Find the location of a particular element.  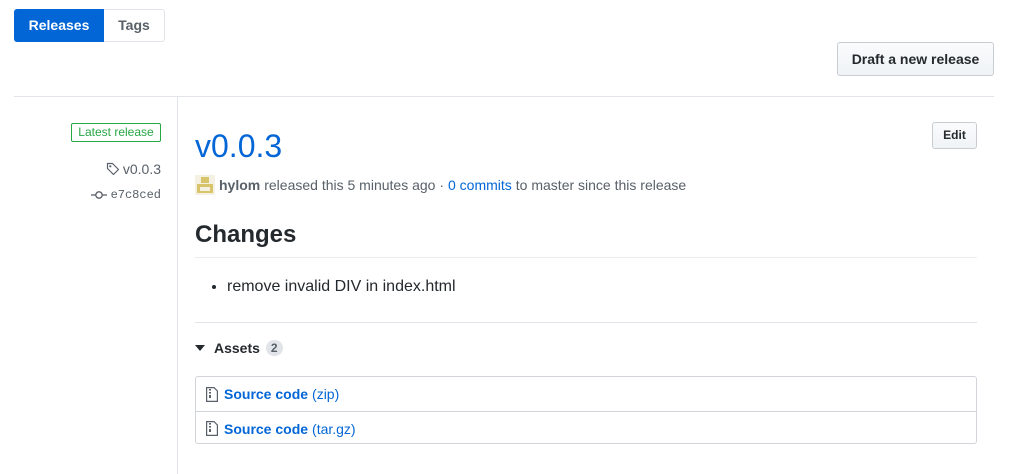

changes-heading: Changes is located at coordinates (246, 234).